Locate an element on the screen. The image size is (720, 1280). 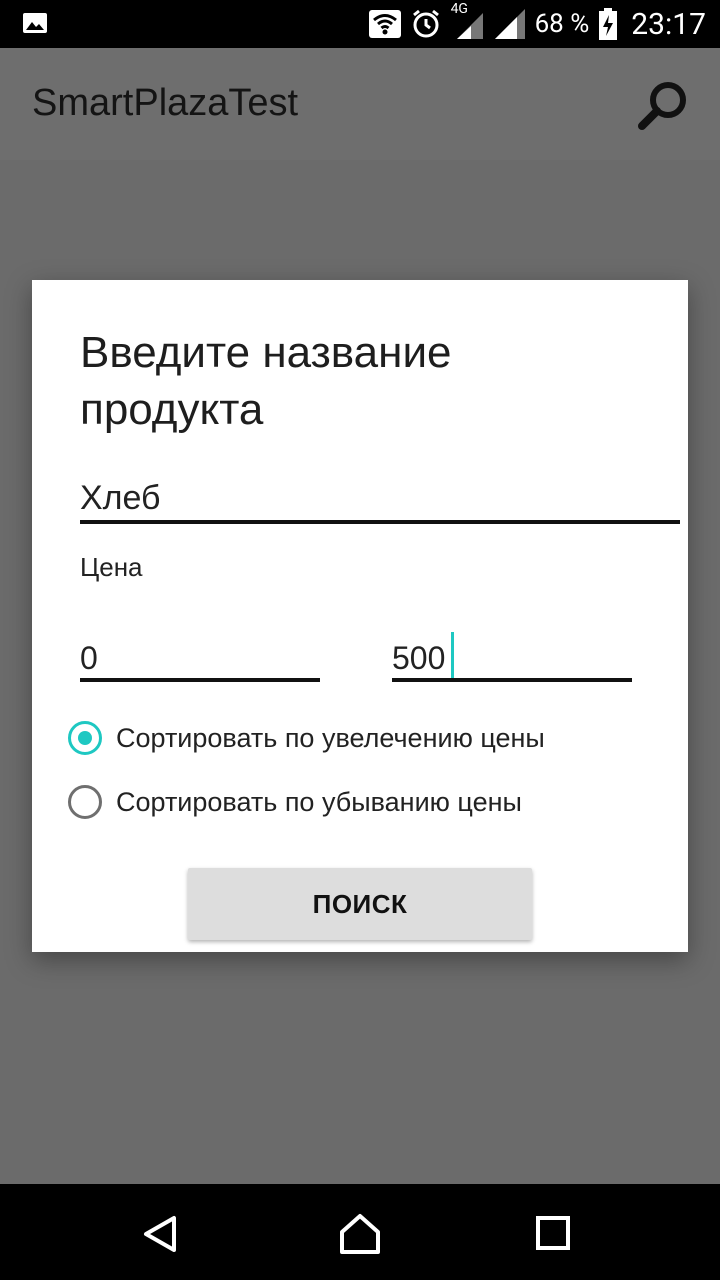
navigation-bar is located at coordinates (360, 1232).